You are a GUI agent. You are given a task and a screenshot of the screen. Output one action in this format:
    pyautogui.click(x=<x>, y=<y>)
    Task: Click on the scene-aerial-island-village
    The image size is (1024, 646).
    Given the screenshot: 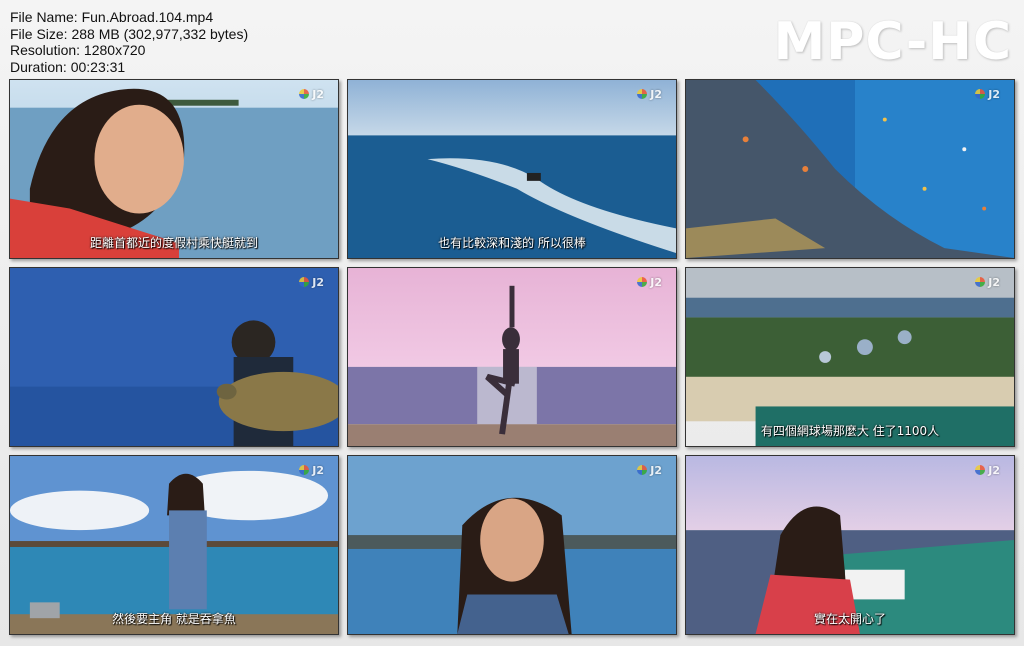 What is the action you would take?
    pyautogui.click(x=850, y=357)
    